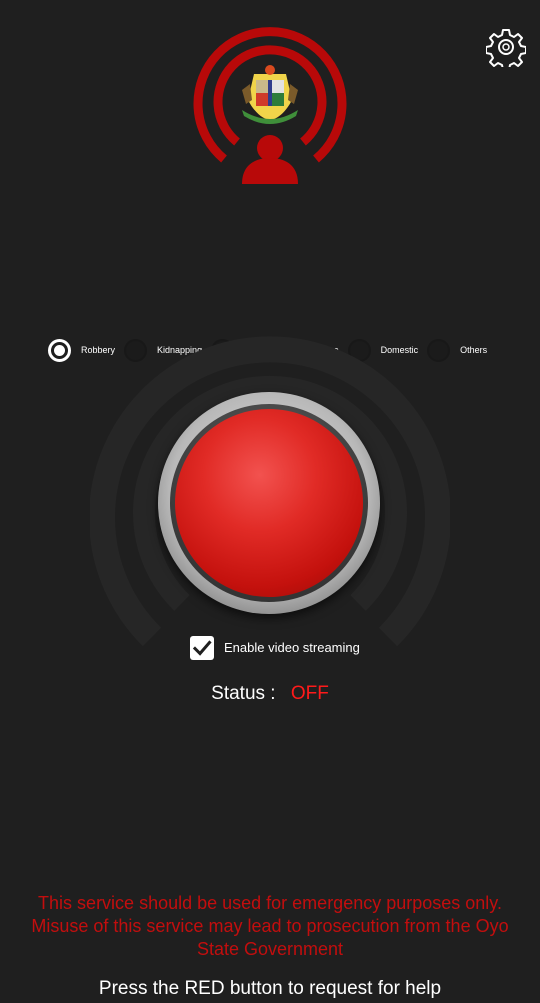  I want to click on video-streaming-toggle: Enable video streaming, so click(275, 647).